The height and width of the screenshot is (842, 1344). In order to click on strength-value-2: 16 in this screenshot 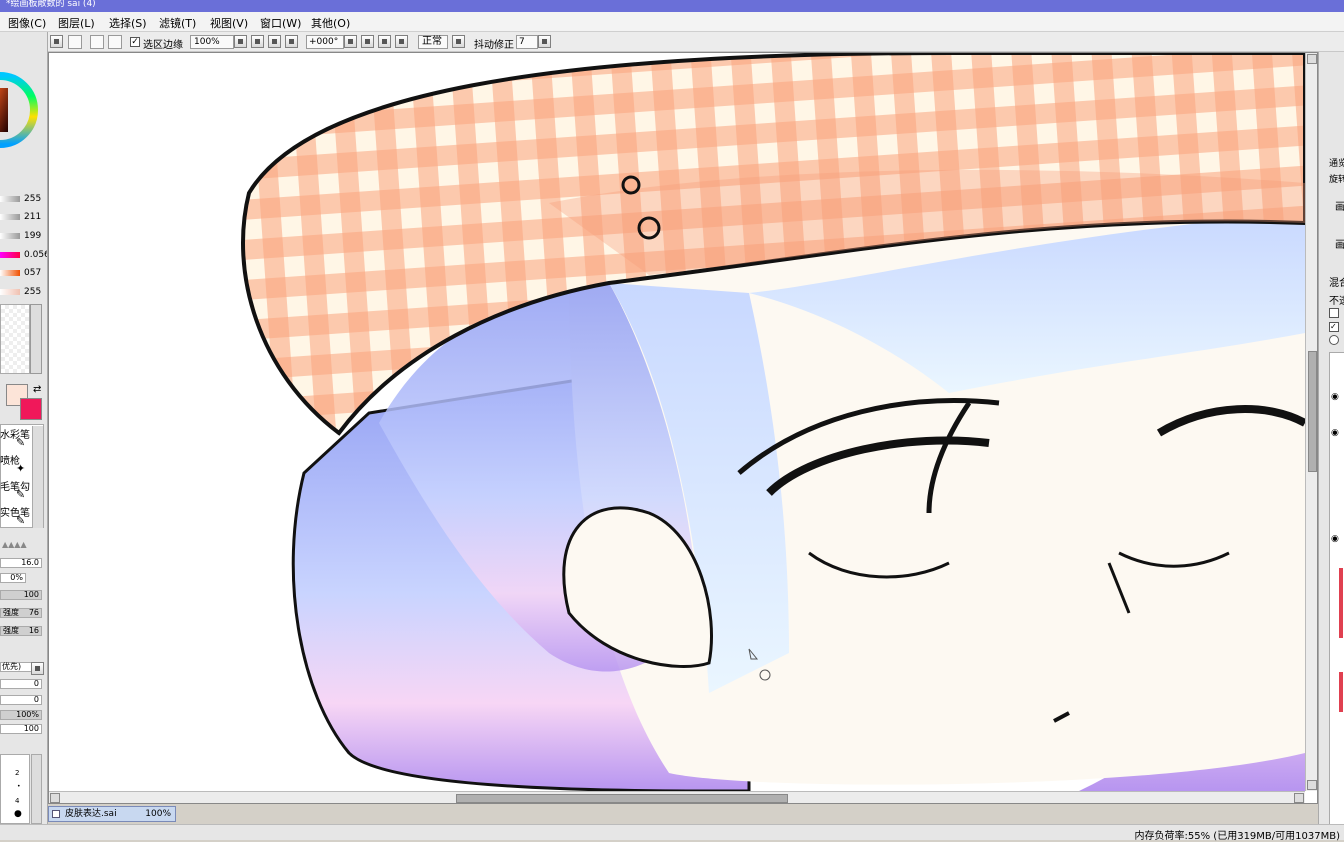, I will do `click(33, 630)`.